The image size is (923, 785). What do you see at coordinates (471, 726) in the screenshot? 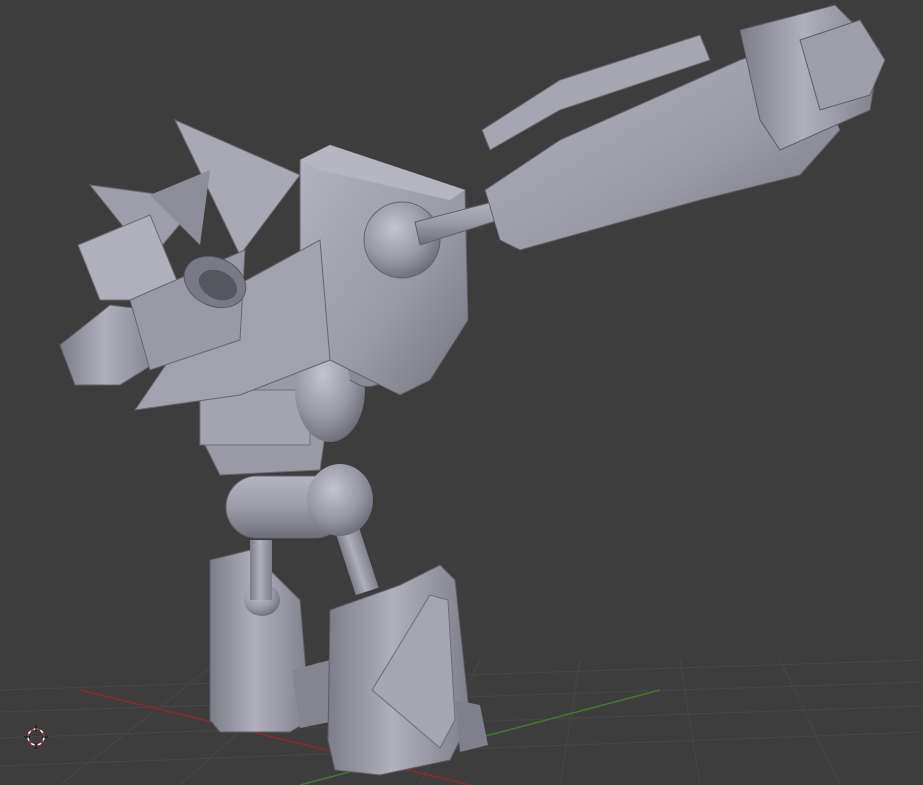
I see `front-heel` at bounding box center [471, 726].